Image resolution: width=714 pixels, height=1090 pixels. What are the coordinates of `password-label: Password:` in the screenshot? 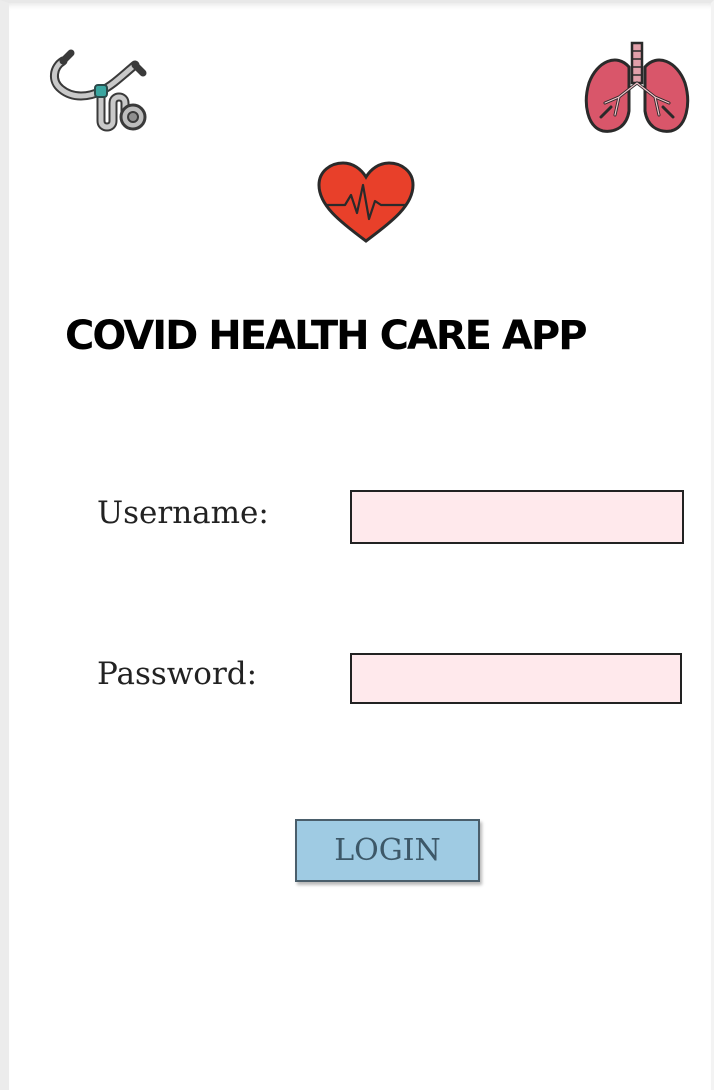 It's located at (177, 674).